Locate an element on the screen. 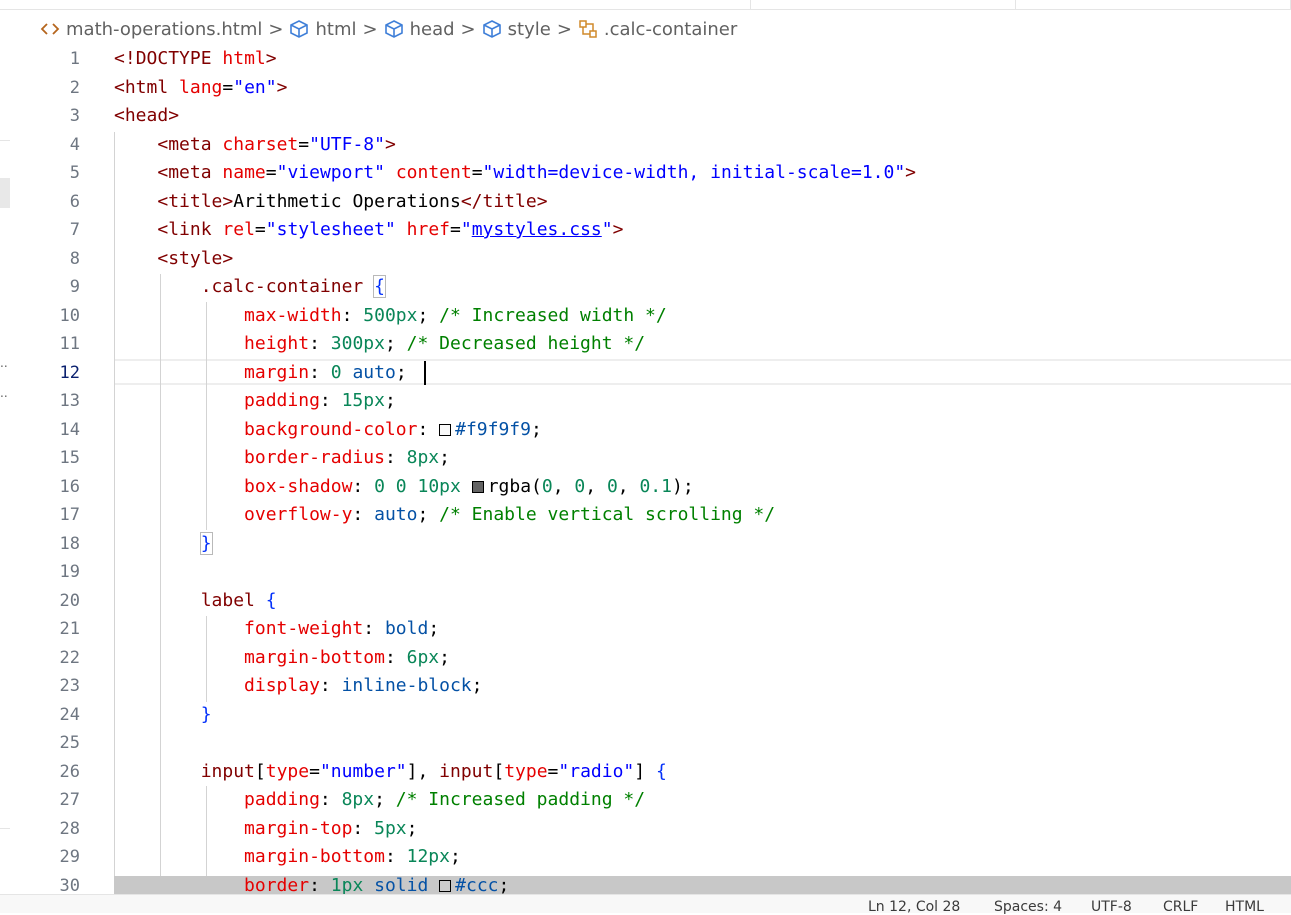  code-line: <html lang="en"> is located at coordinates (200, 88).